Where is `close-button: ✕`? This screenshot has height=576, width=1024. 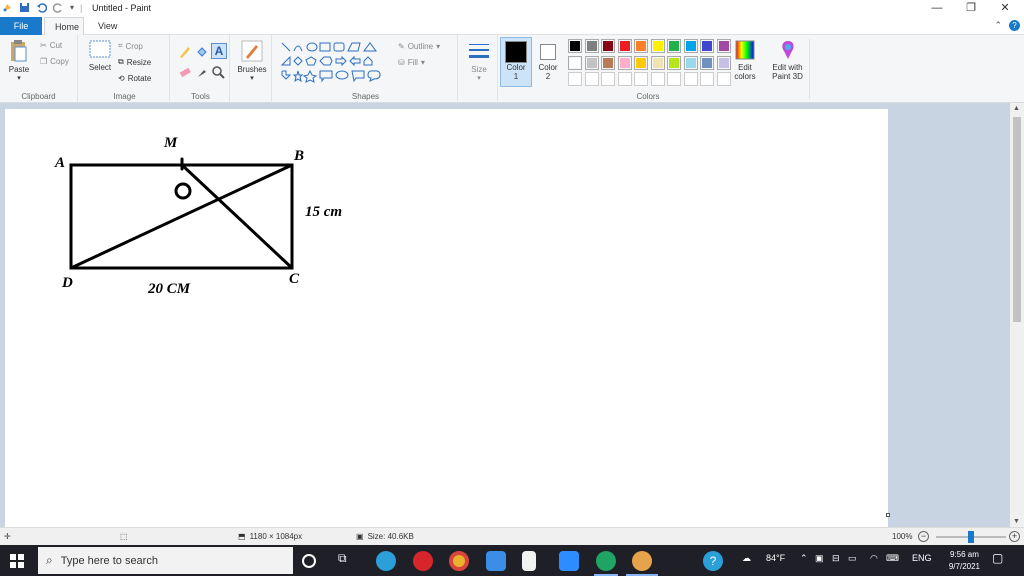
close-button: ✕ is located at coordinates (1005, 8).